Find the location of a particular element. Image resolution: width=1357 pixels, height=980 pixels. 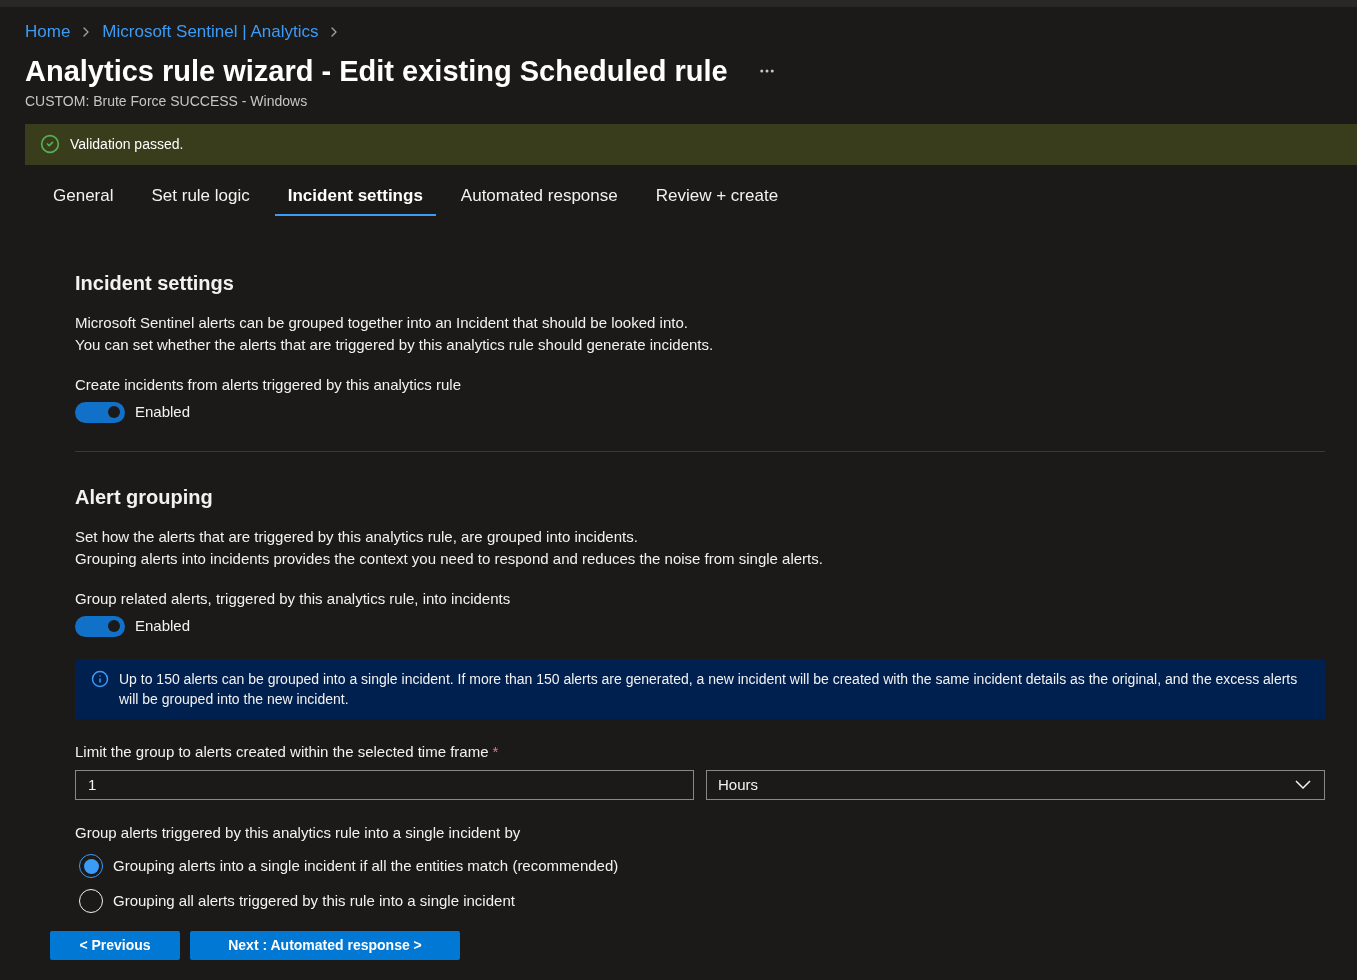

breadcrumb-link: Microsoft Sentinel | Analytics is located at coordinates (210, 32).